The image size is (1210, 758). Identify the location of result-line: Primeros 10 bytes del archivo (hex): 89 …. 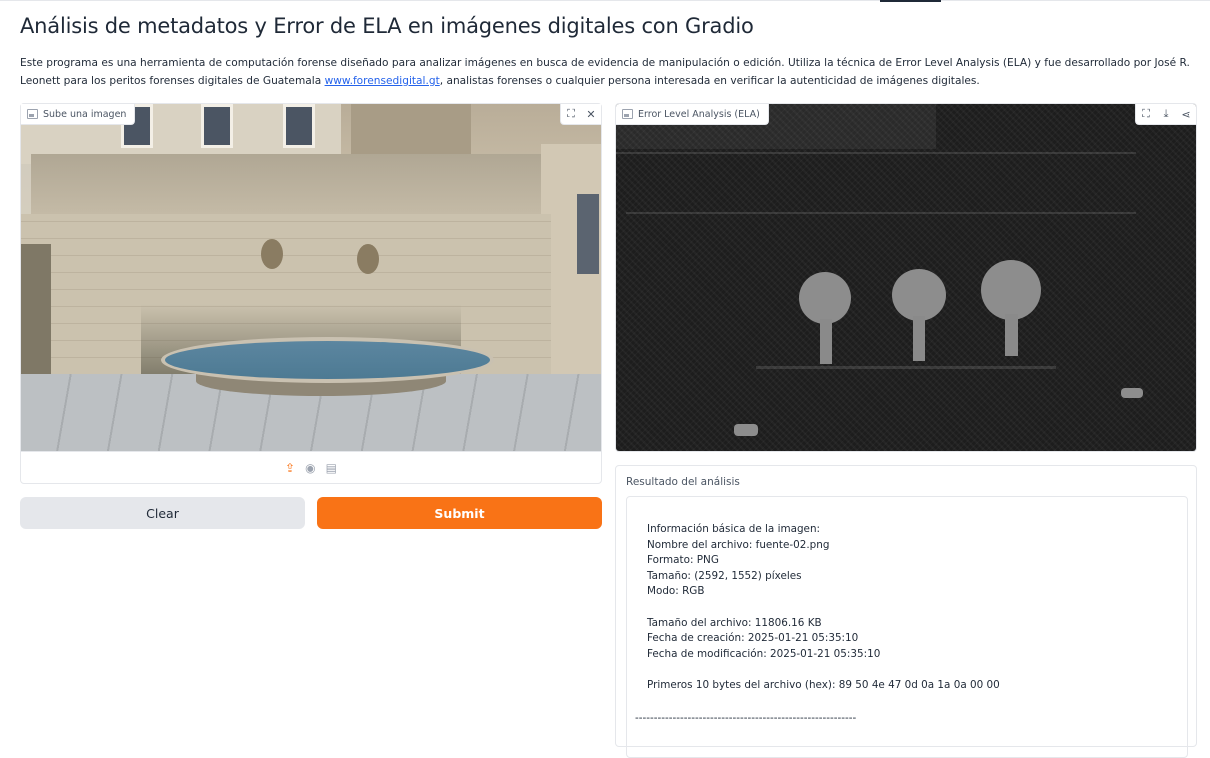
(823, 684).